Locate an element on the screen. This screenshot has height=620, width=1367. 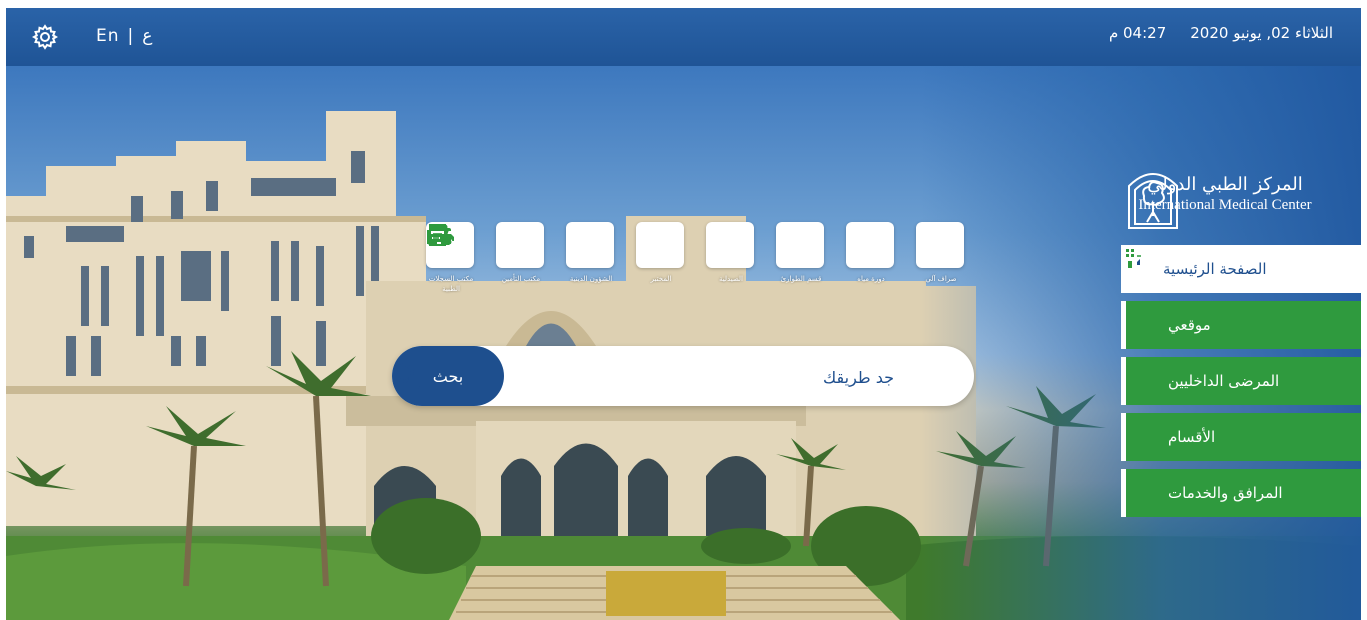
quick-link-label: مكتب السجلات الطبية is located at coordinates (451, 284).